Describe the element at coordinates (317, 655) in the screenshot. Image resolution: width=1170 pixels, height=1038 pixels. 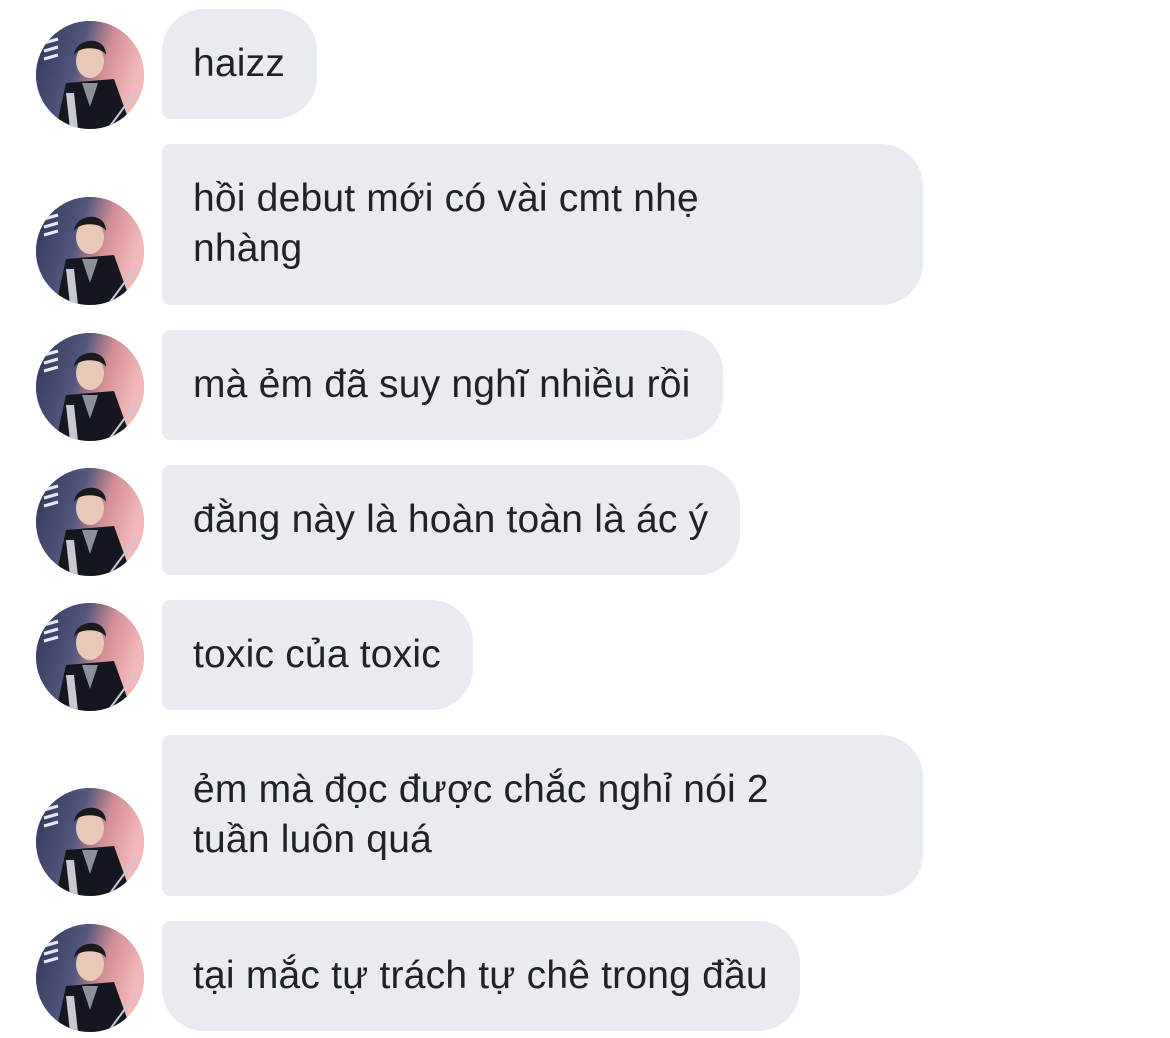
I see `message-bubble: toxic của toxic` at that location.